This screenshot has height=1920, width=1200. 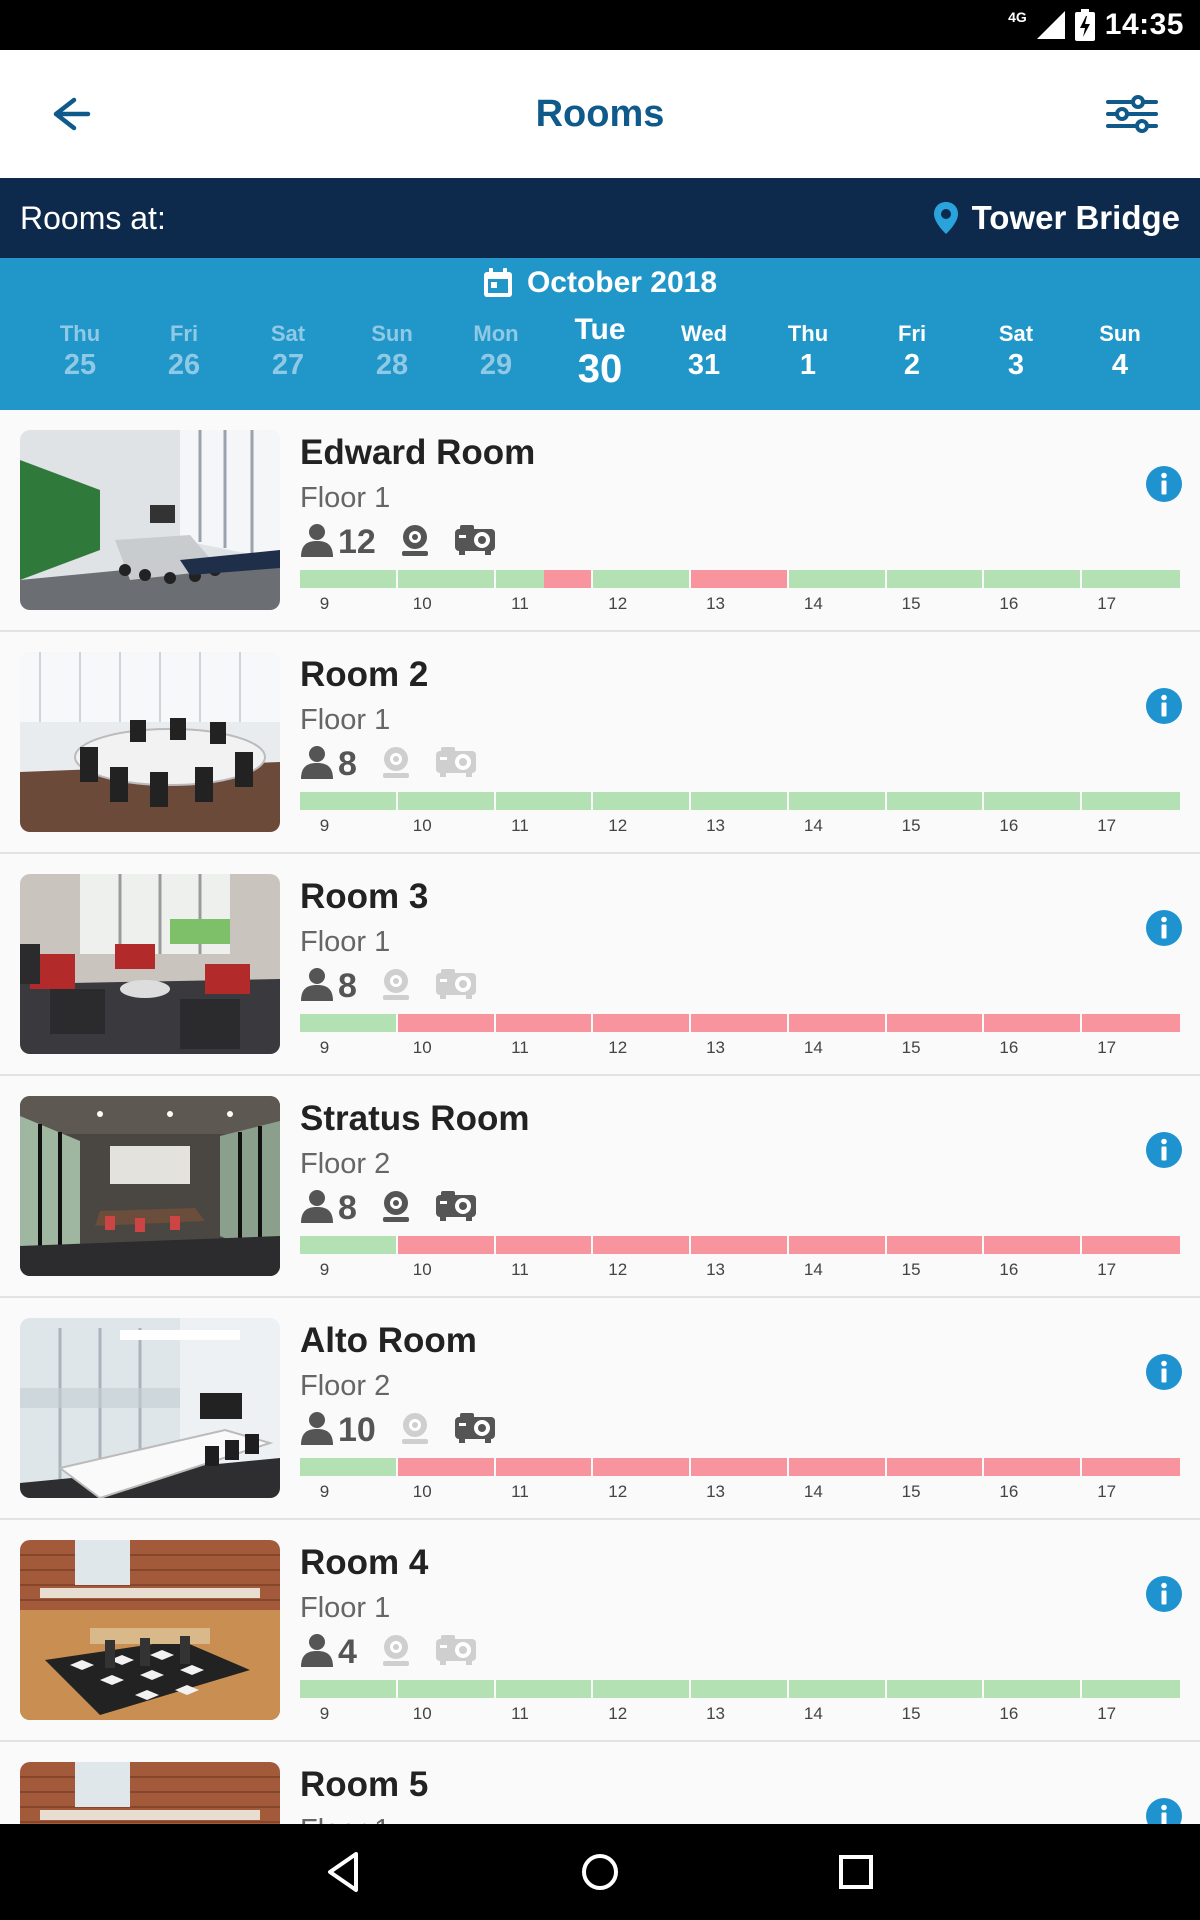 I want to click on calendar-icon, so click(x=497, y=282).